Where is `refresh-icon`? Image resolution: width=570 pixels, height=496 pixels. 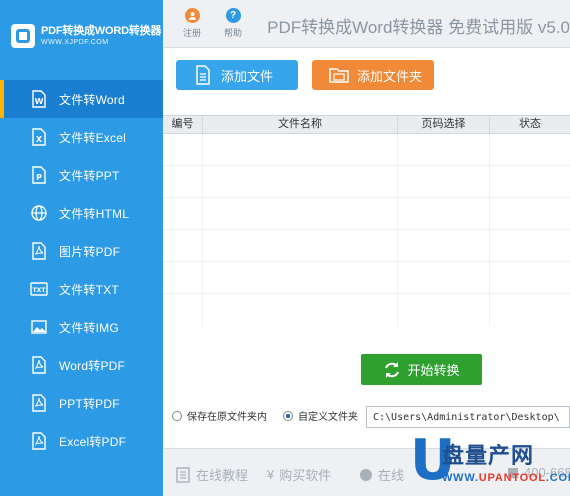 refresh-icon is located at coordinates (392, 369).